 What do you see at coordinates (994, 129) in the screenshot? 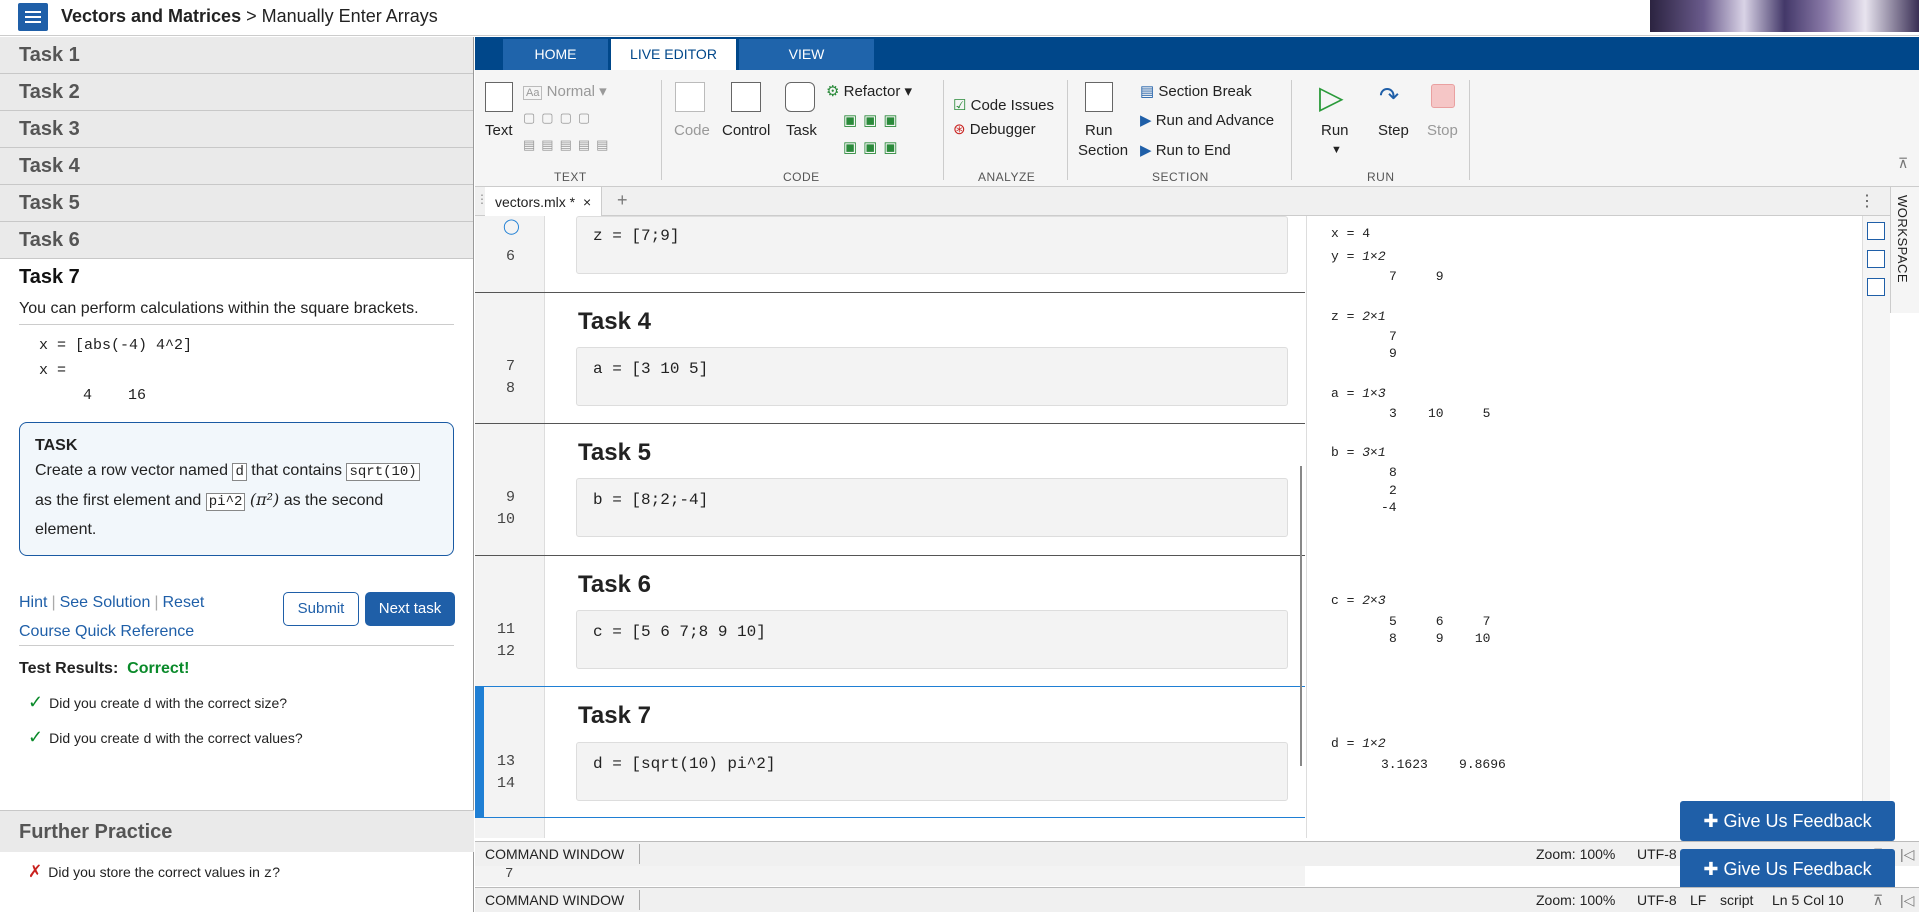
I see `debugger-button: ⊛ Debugger` at bounding box center [994, 129].